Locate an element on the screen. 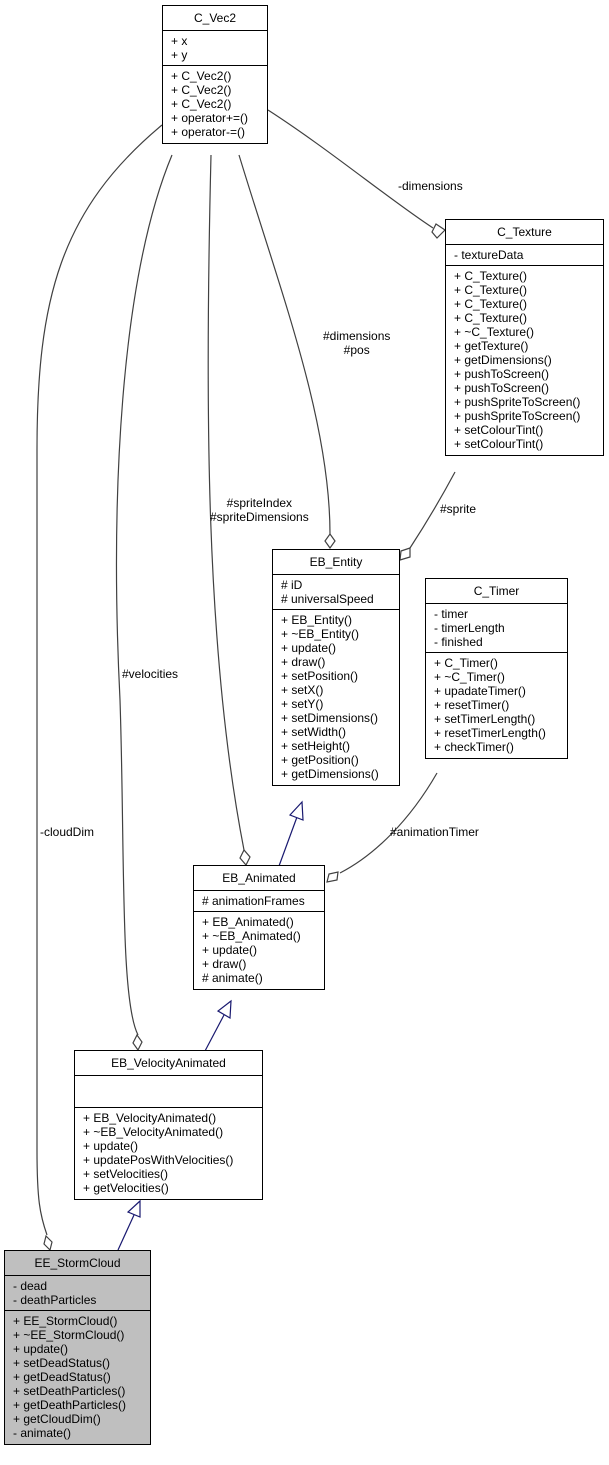 The width and height of the screenshot is (609, 1465). class-name: EB_Entity is located at coordinates (336, 562).